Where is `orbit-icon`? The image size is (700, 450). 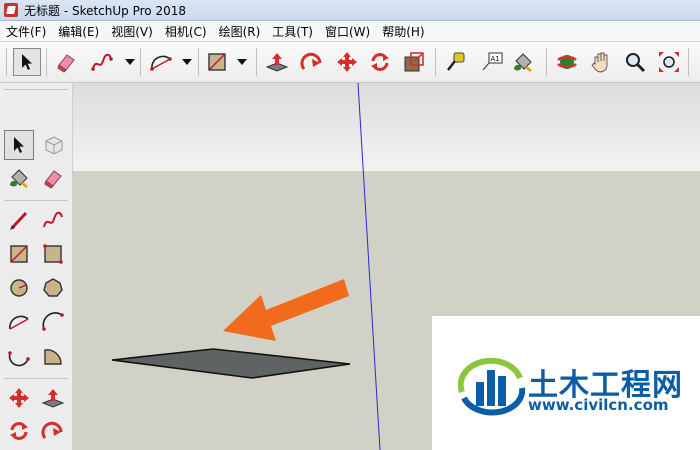
orbit-icon is located at coordinates (567, 62).